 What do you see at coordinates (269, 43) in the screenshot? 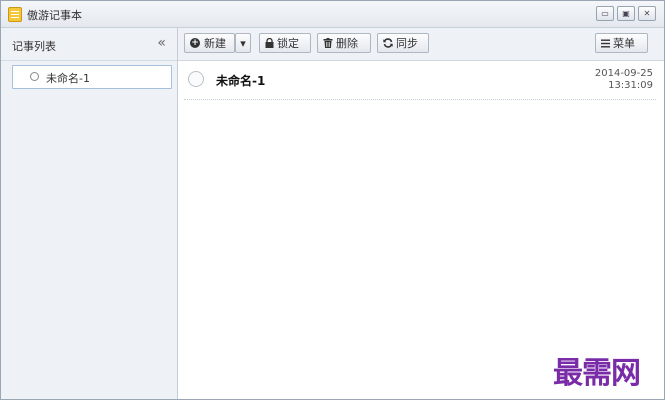
I see `lock-icon` at bounding box center [269, 43].